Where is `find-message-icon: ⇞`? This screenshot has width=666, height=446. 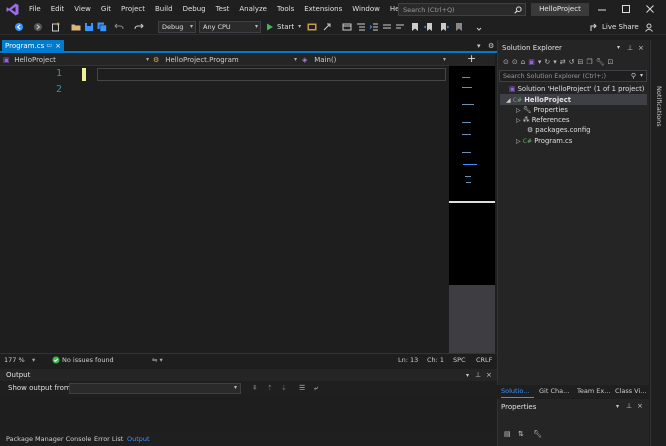 find-message-icon: ⇞ is located at coordinates (255, 388).